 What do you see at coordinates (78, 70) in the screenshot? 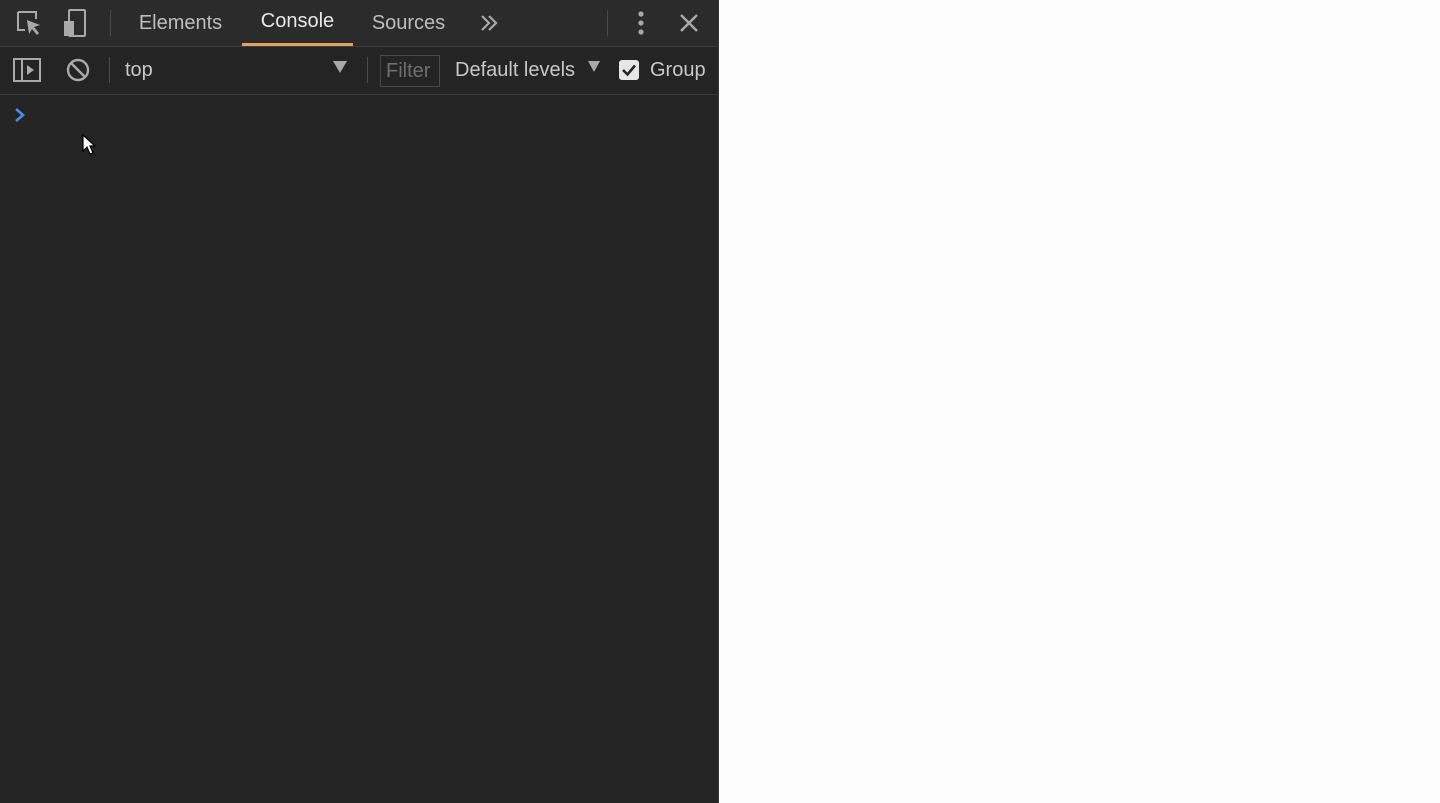
I see `clear-console-icon` at bounding box center [78, 70].